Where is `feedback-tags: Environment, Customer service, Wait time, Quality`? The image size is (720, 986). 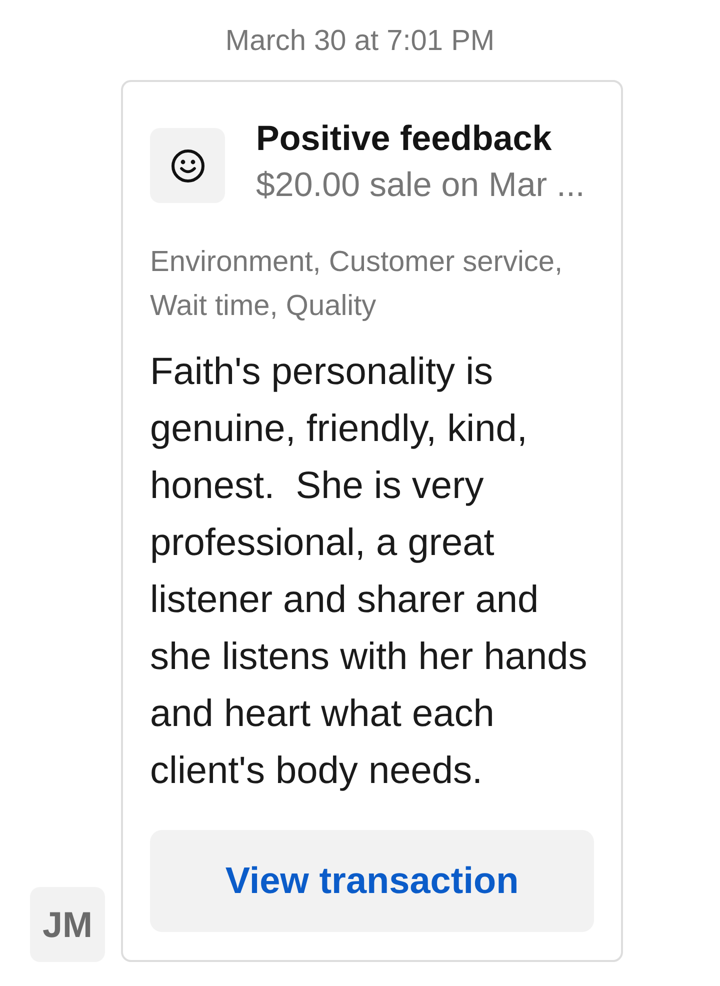
feedback-tags: Environment, Customer service, Wait time, Quality is located at coordinates (365, 284).